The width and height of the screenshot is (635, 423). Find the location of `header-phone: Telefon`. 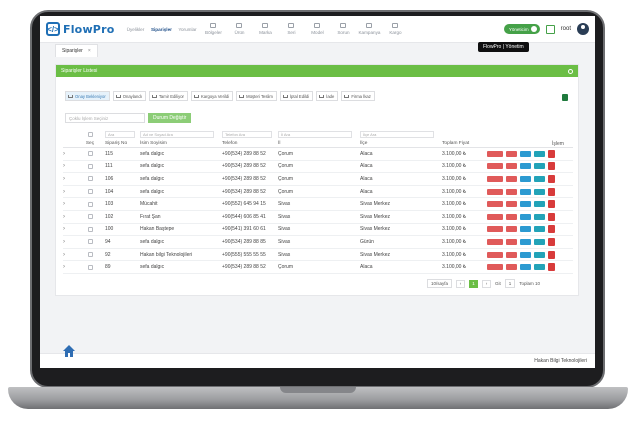

header-phone: Telefon is located at coordinates (250, 143).